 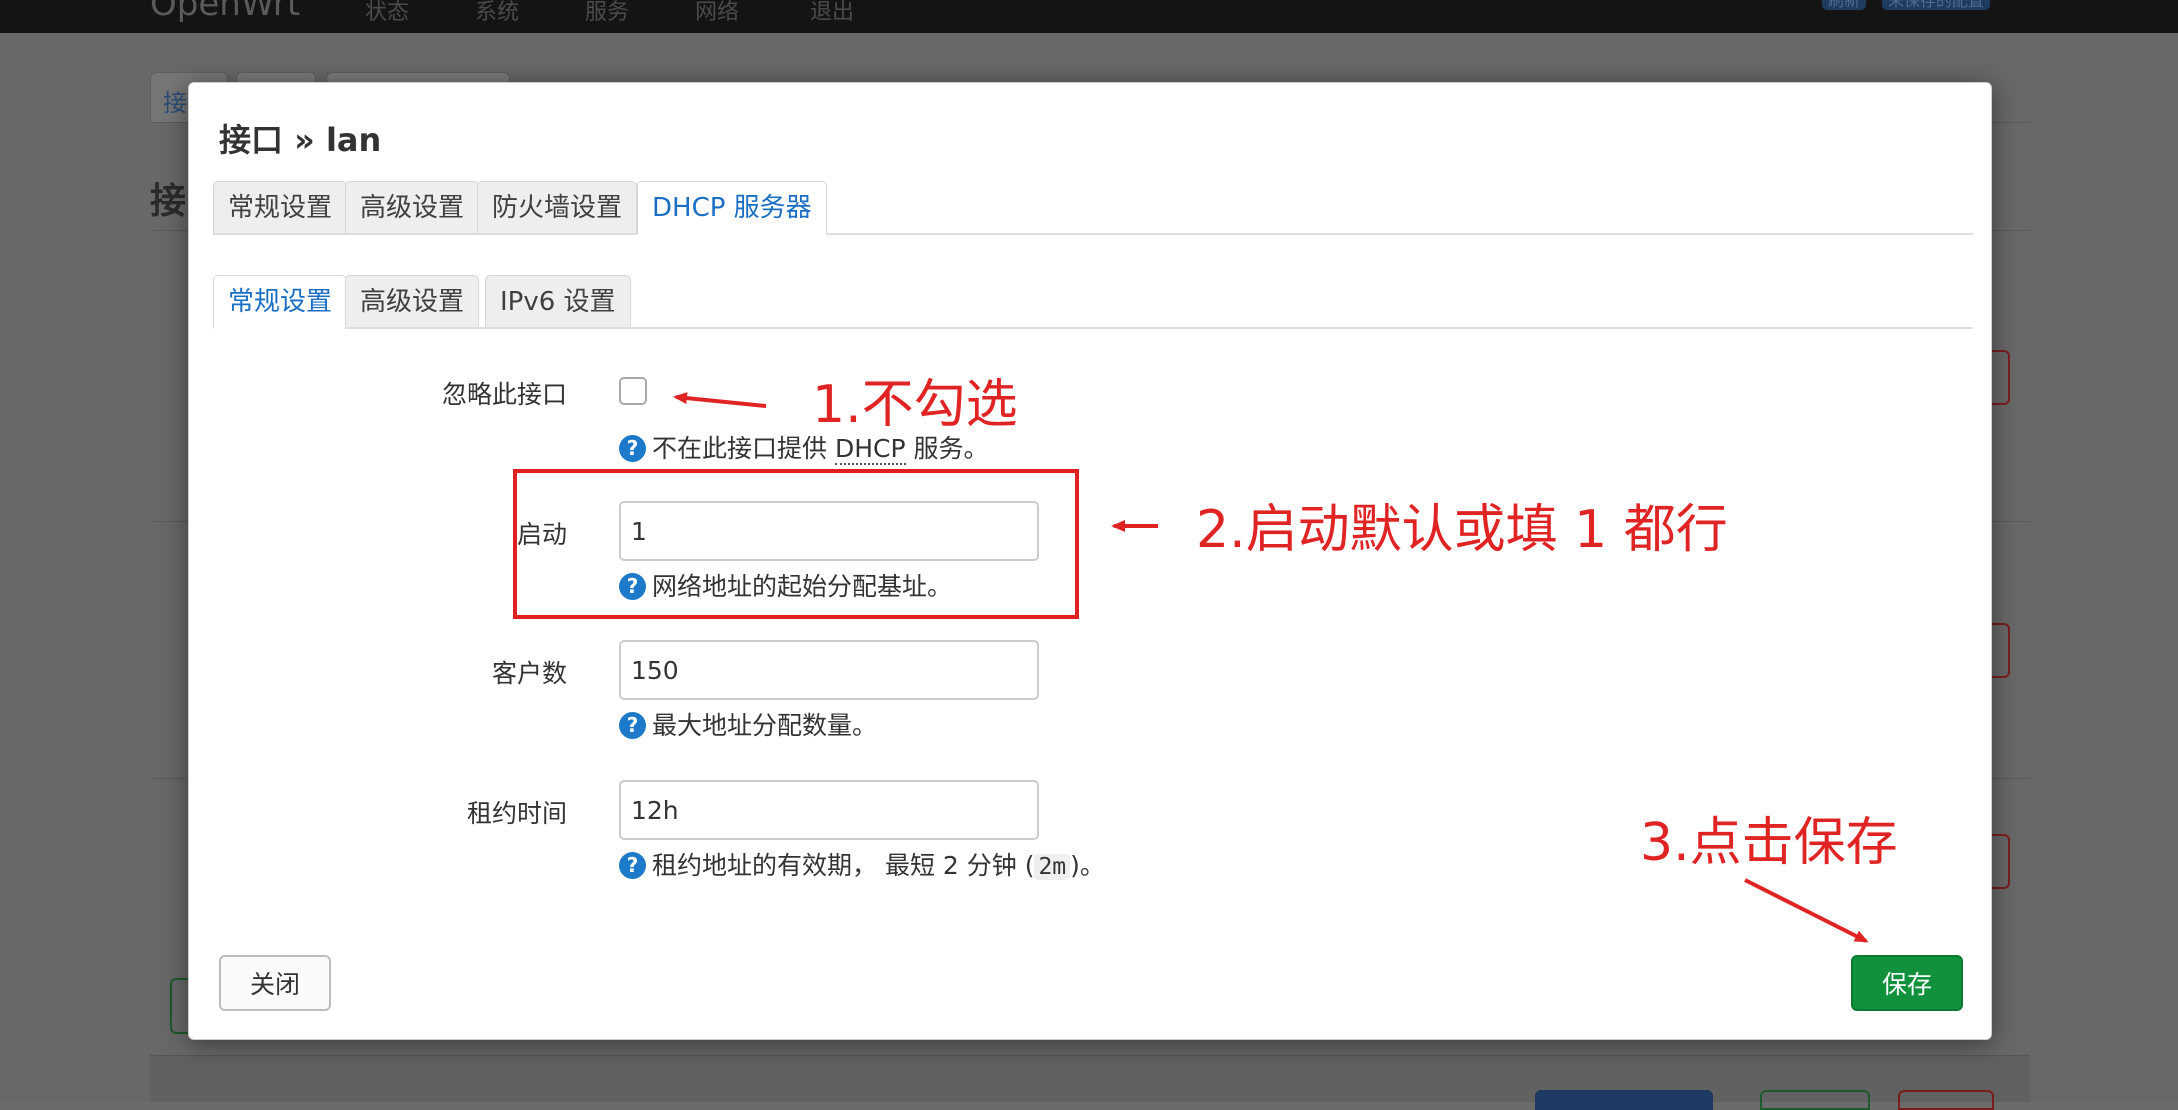 I want to click on arrow-to-checkbox, so click(x=720, y=400).